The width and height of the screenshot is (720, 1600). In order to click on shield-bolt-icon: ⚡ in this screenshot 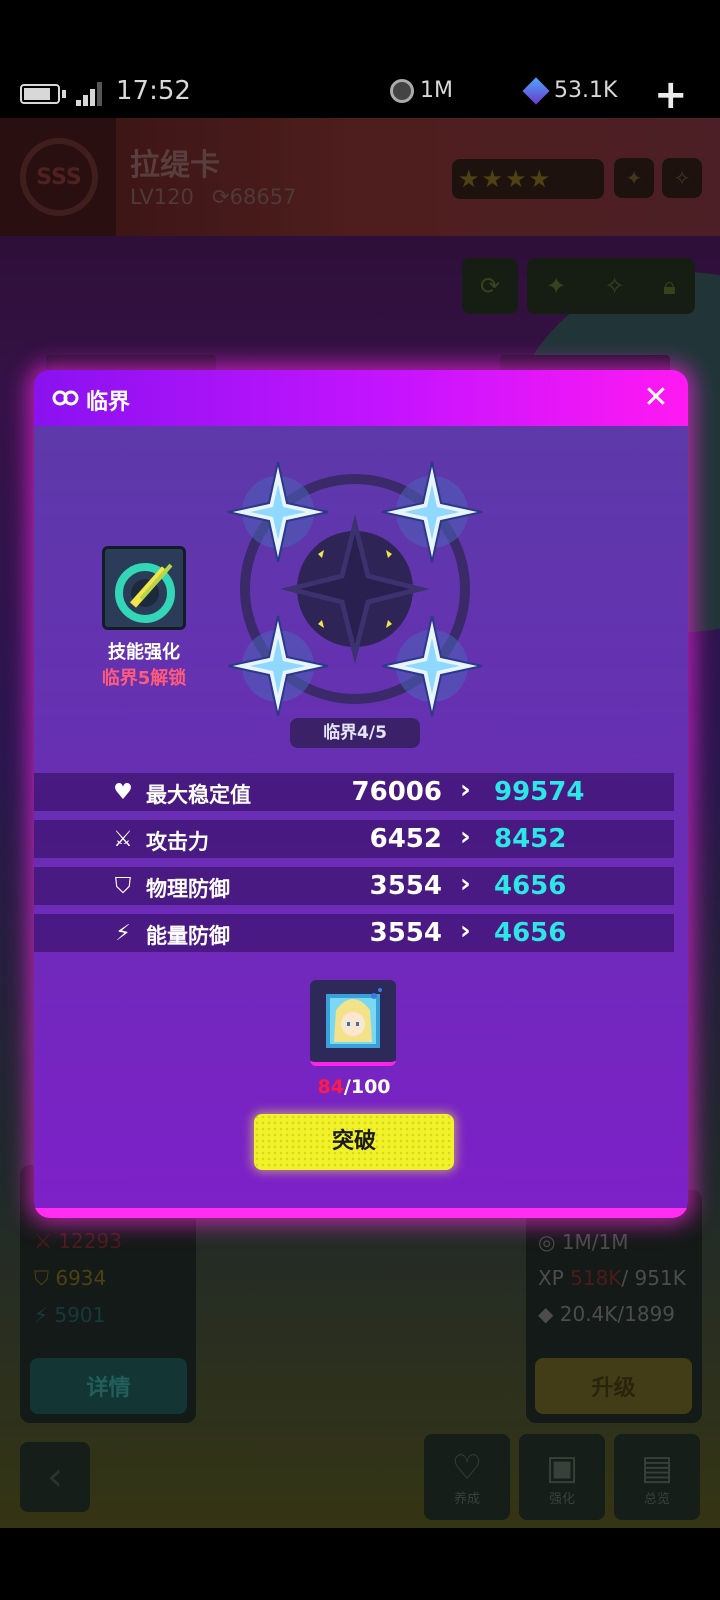, I will do `click(123, 933)`.